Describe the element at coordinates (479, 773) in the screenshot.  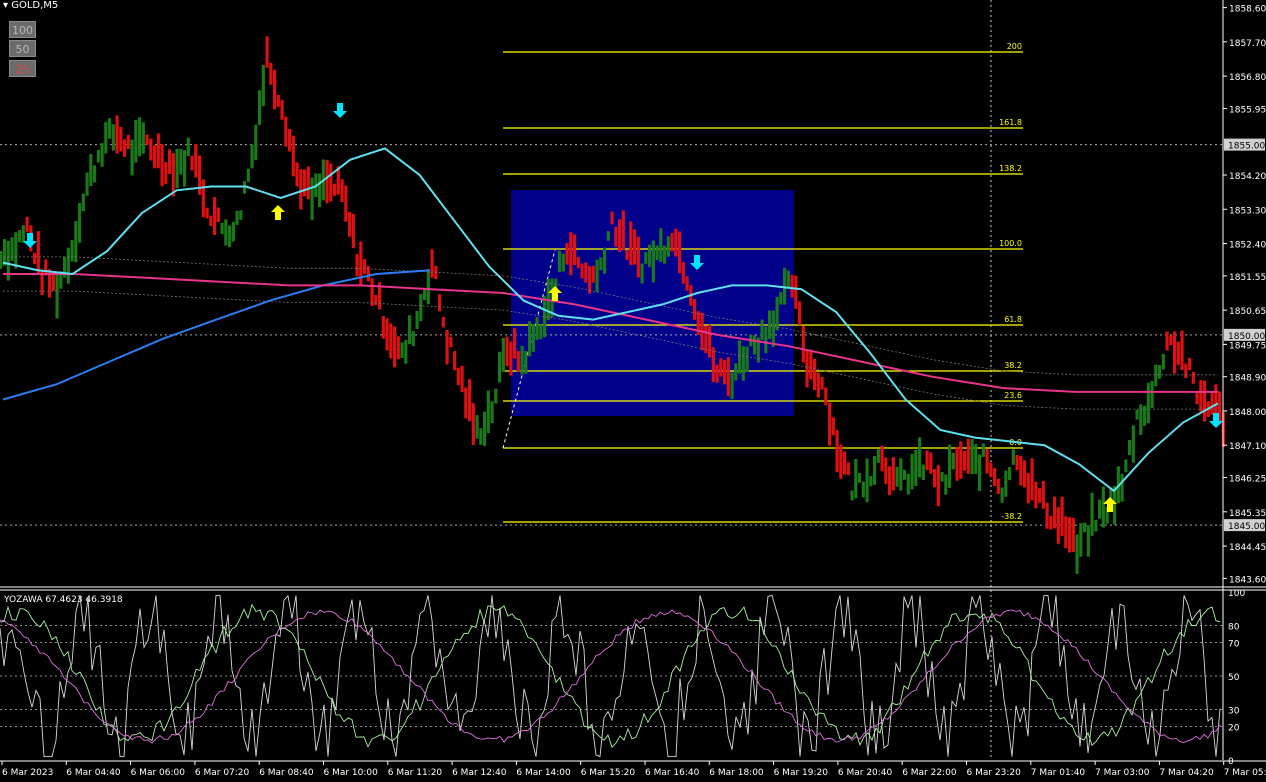
I see `time-label: 6 Mar 12:40` at that location.